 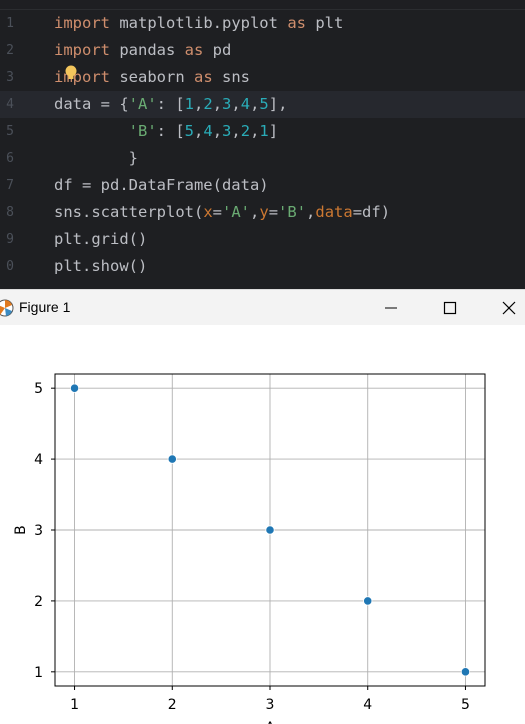 What do you see at coordinates (21, 530) in the screenshot?
I see `y-axis-label: B` at bounding box center [21, 530].